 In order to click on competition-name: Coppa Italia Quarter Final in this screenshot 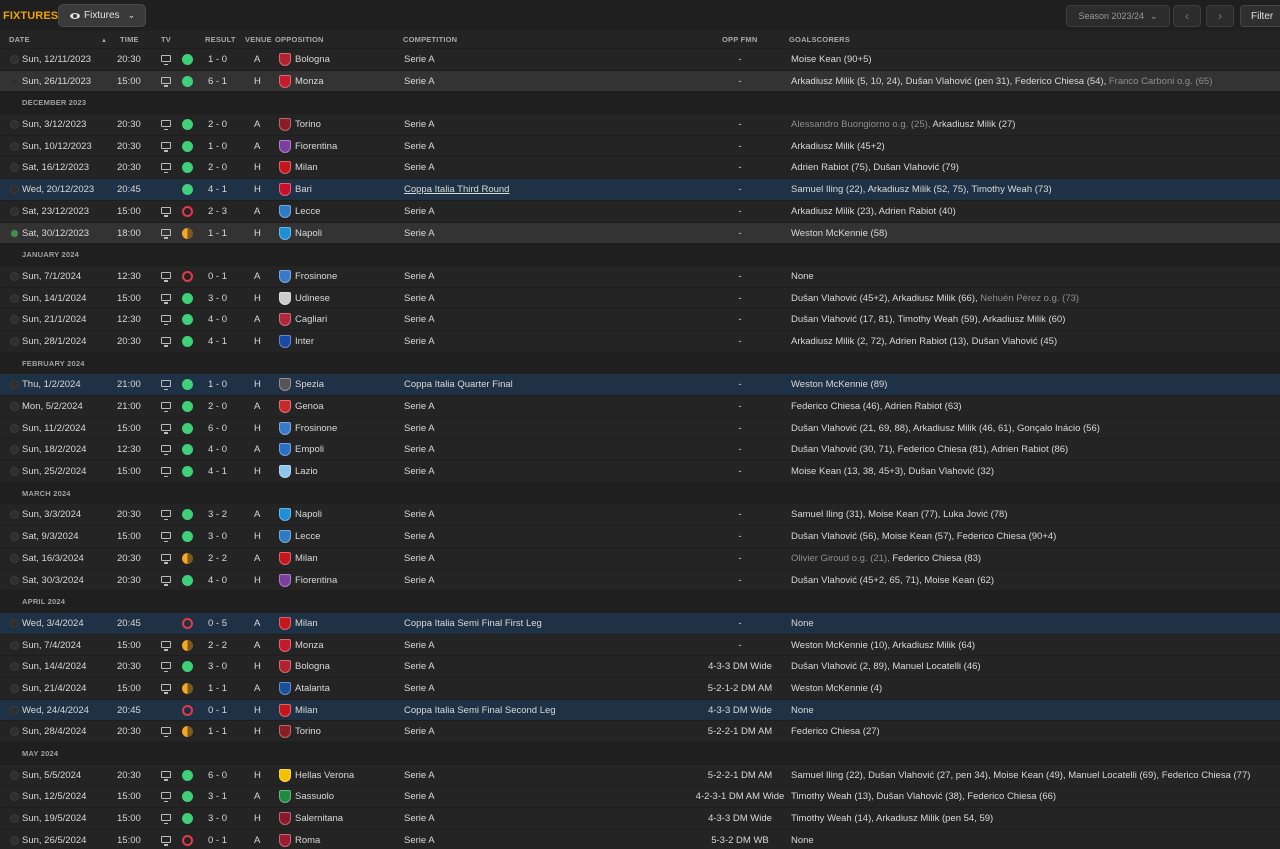, I will do `click(458, 384)`.